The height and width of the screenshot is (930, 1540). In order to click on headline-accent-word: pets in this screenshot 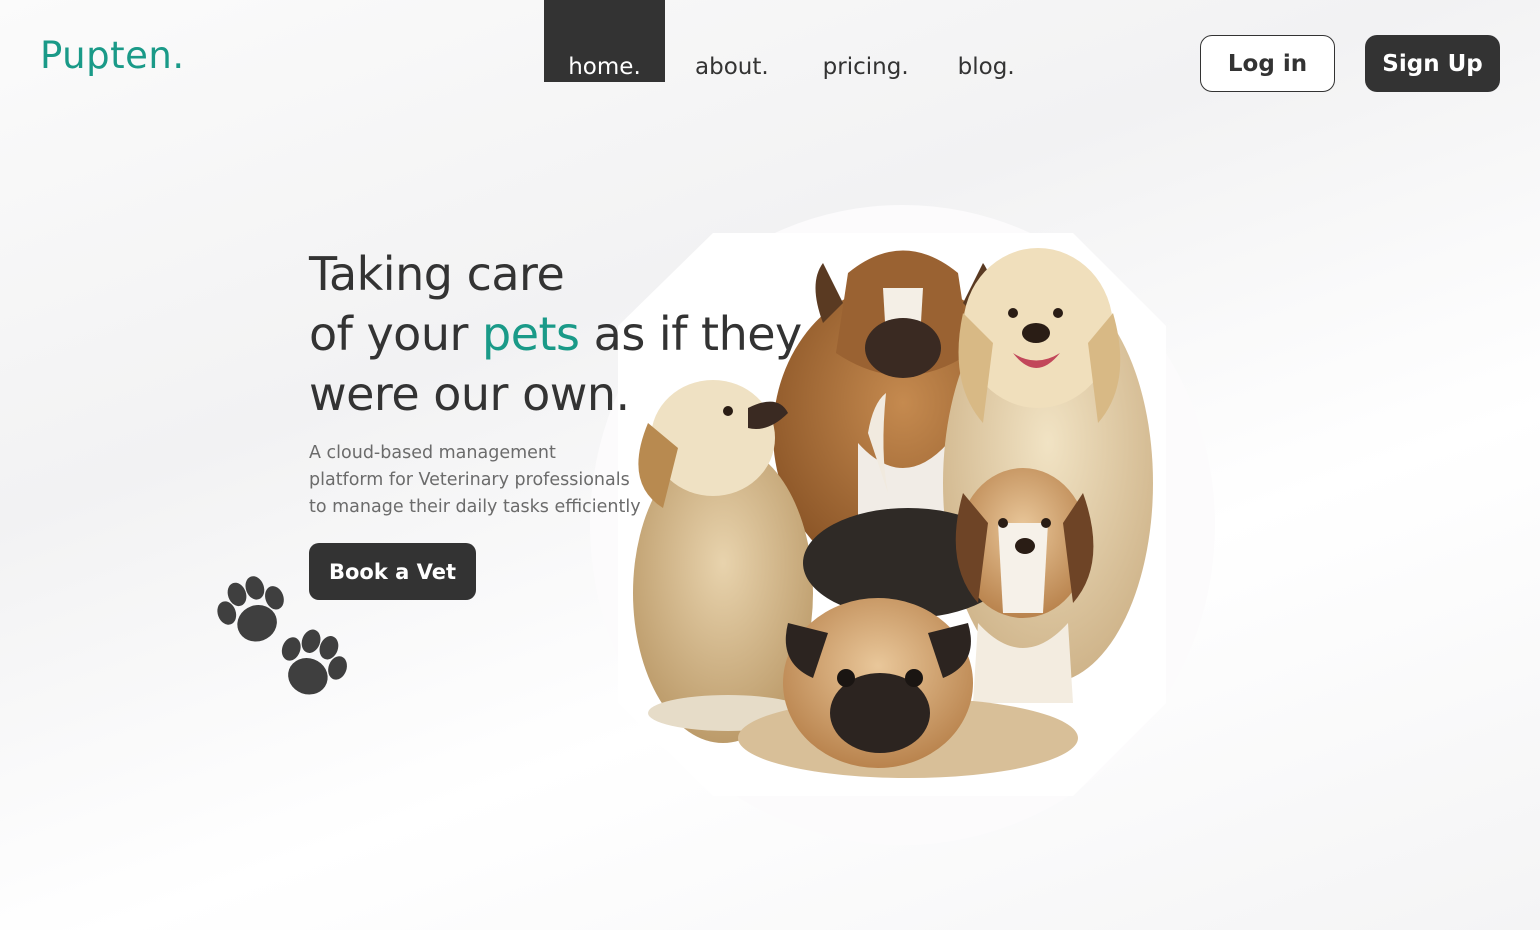, I will do `click(531, 334)`.